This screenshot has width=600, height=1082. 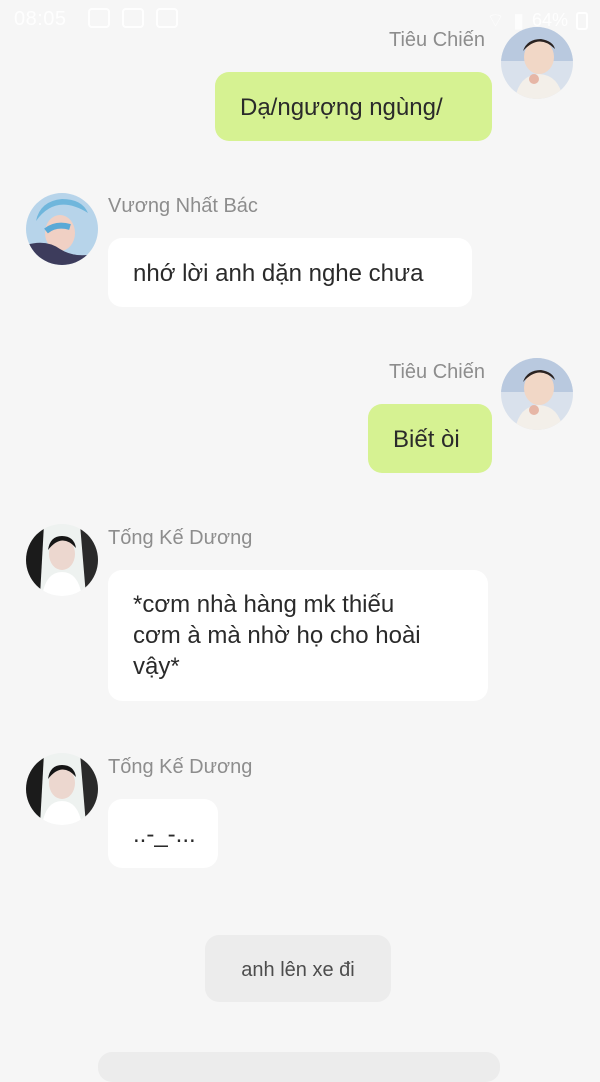 I want to click on gallery-icon, so click(x=99, y=18).